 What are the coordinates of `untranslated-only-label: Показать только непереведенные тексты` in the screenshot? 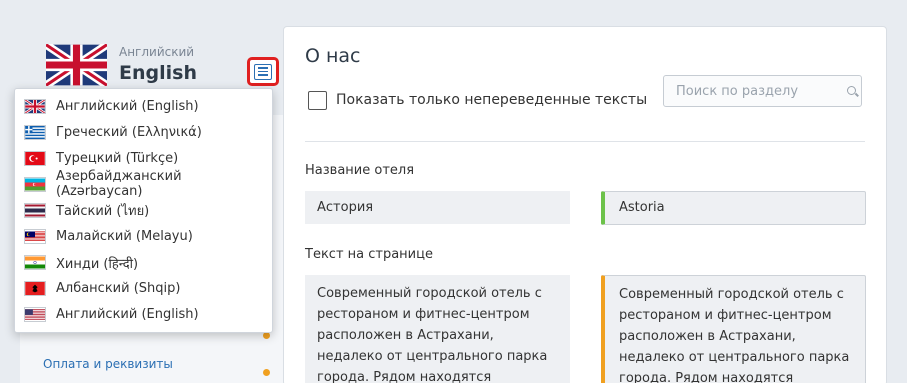 It's located at (491, 100).